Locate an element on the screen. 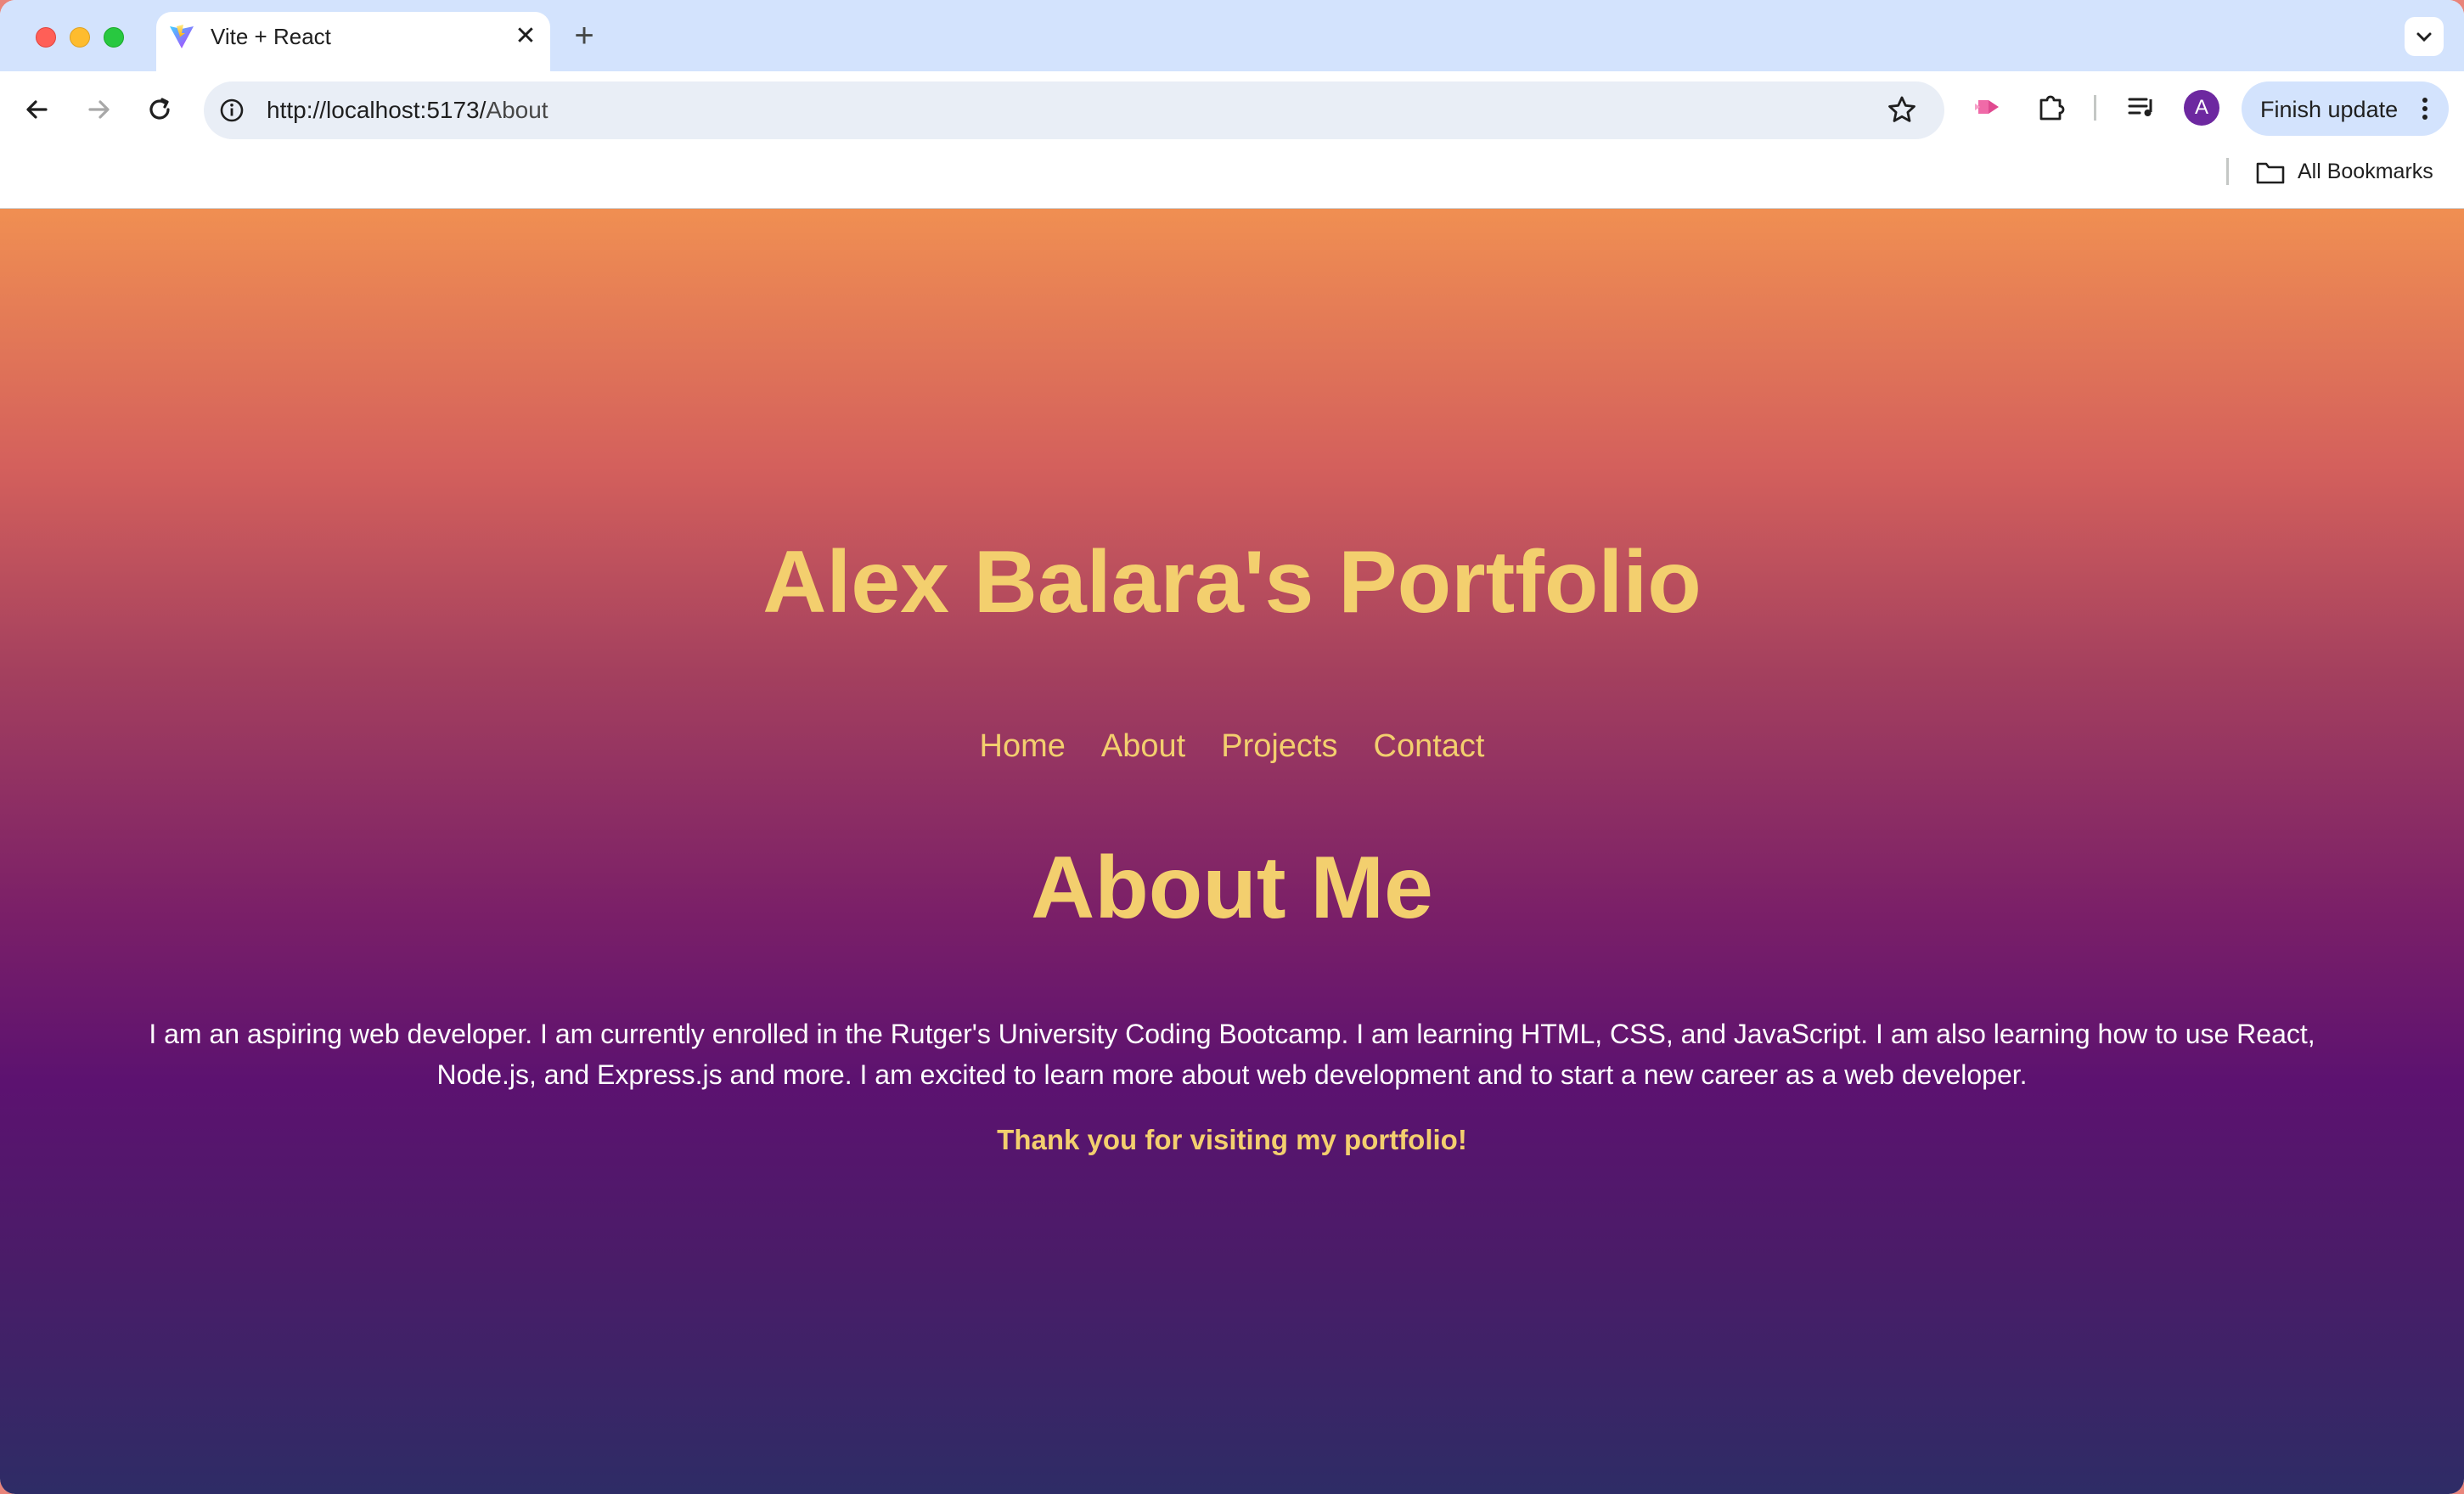 The height and width of the screenshot is (1494, 2464). thanks-message: Thank you for visiting my portfolio! is located at coordinates (1232, 1139).